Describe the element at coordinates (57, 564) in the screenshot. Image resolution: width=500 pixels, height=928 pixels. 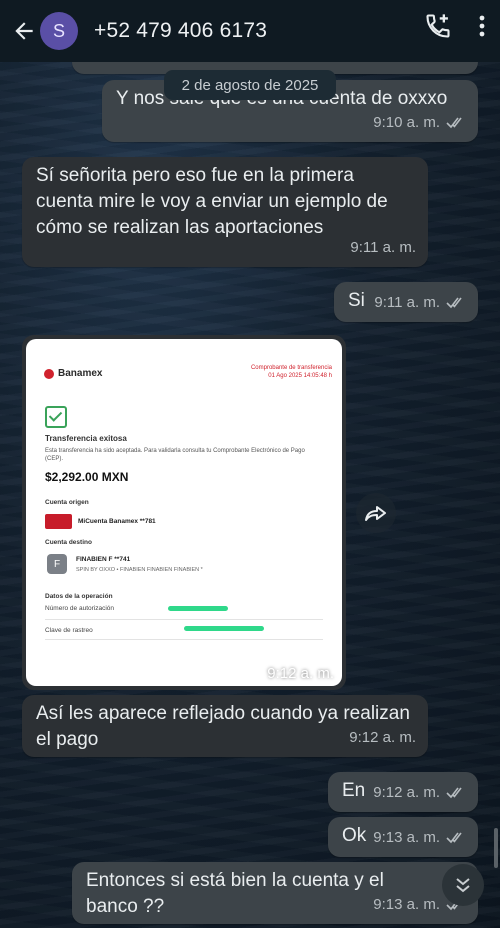
I see `dest-avatar: F` at that location.